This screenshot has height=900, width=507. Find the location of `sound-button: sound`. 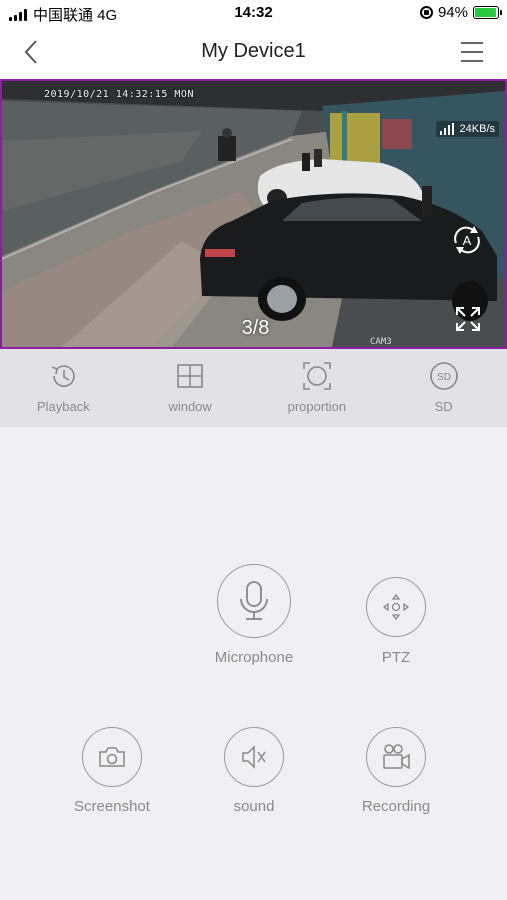

sound-button: sound is located at coordinates (254, 771).